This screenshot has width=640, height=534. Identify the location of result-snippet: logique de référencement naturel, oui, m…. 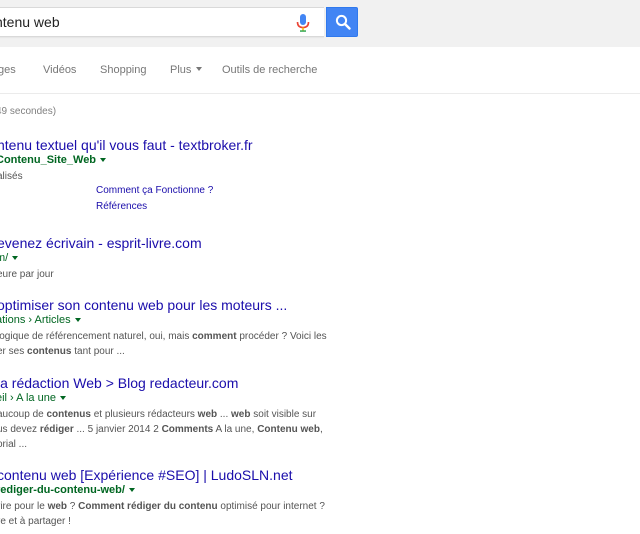
(163, 344).